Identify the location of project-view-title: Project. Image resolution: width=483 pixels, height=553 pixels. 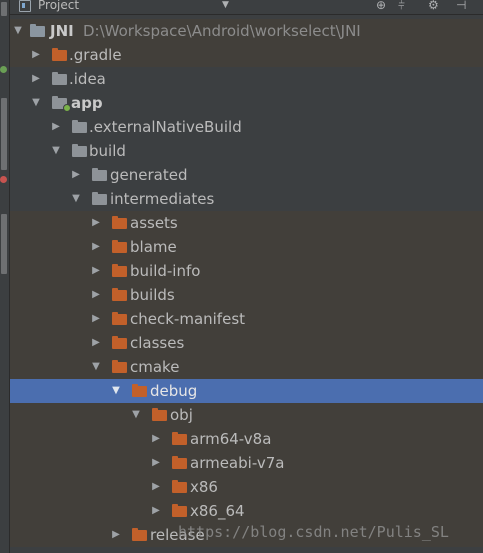
(58, 6).